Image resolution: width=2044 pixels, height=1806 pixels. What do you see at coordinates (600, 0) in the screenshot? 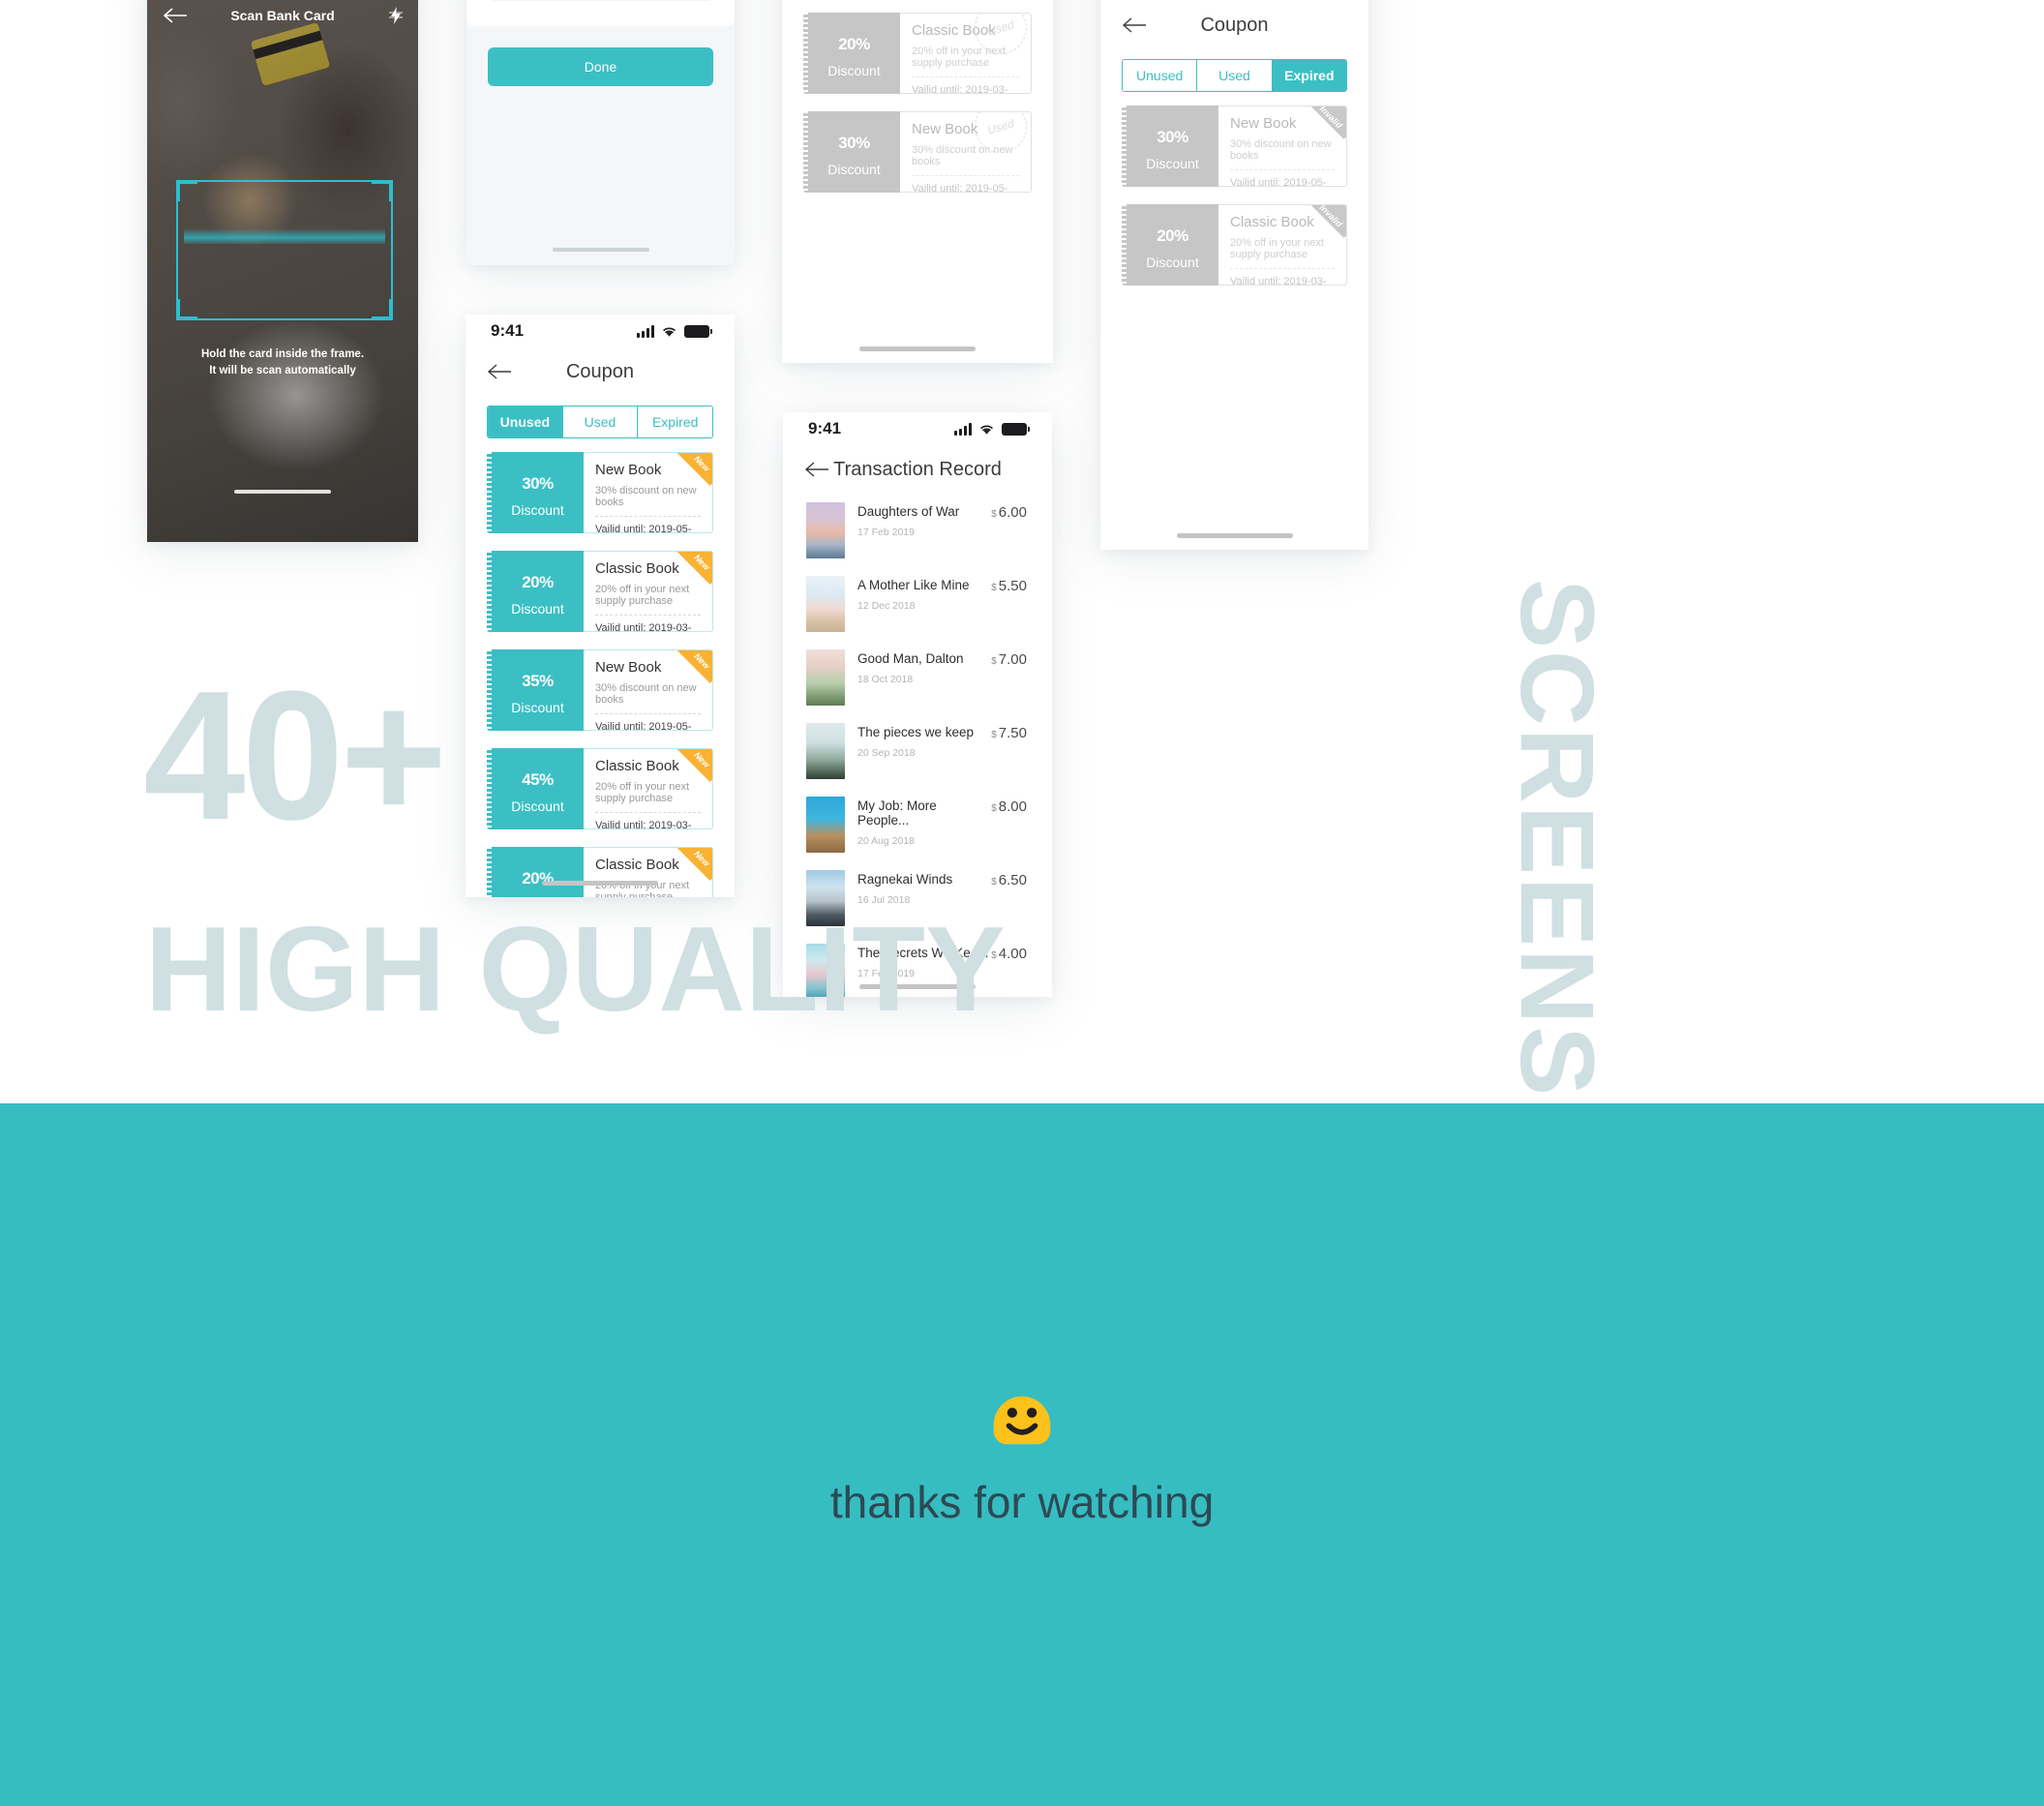
I see `payment-method-bank-card: Bank Card **** **** **** 1766 HSBC` at bounding box center [600, 0].